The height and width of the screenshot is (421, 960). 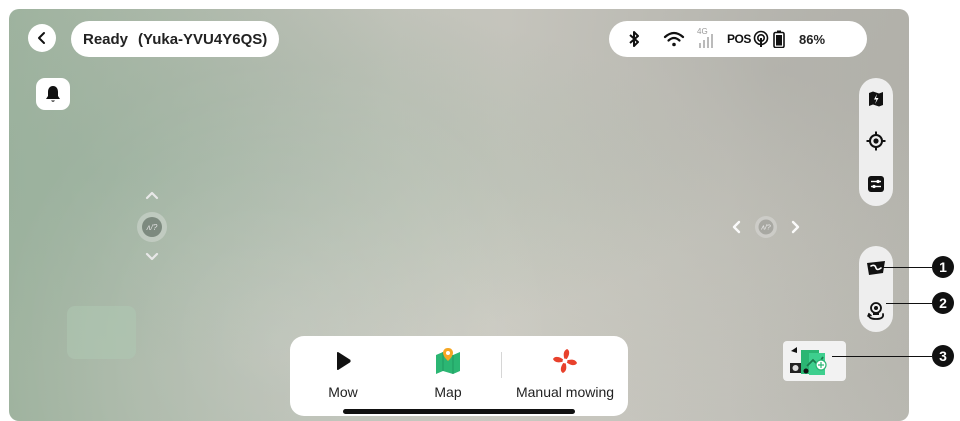 I want to click on vertical-joystick: ʌ/?, so click(x=152, y=228).